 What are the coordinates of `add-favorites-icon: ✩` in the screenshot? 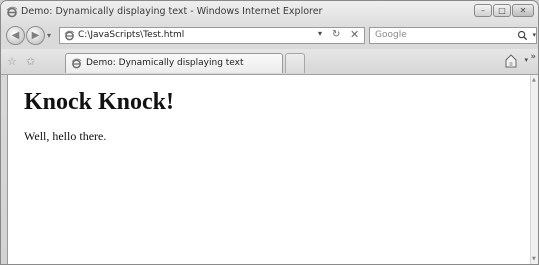 It's located at (30, 61).